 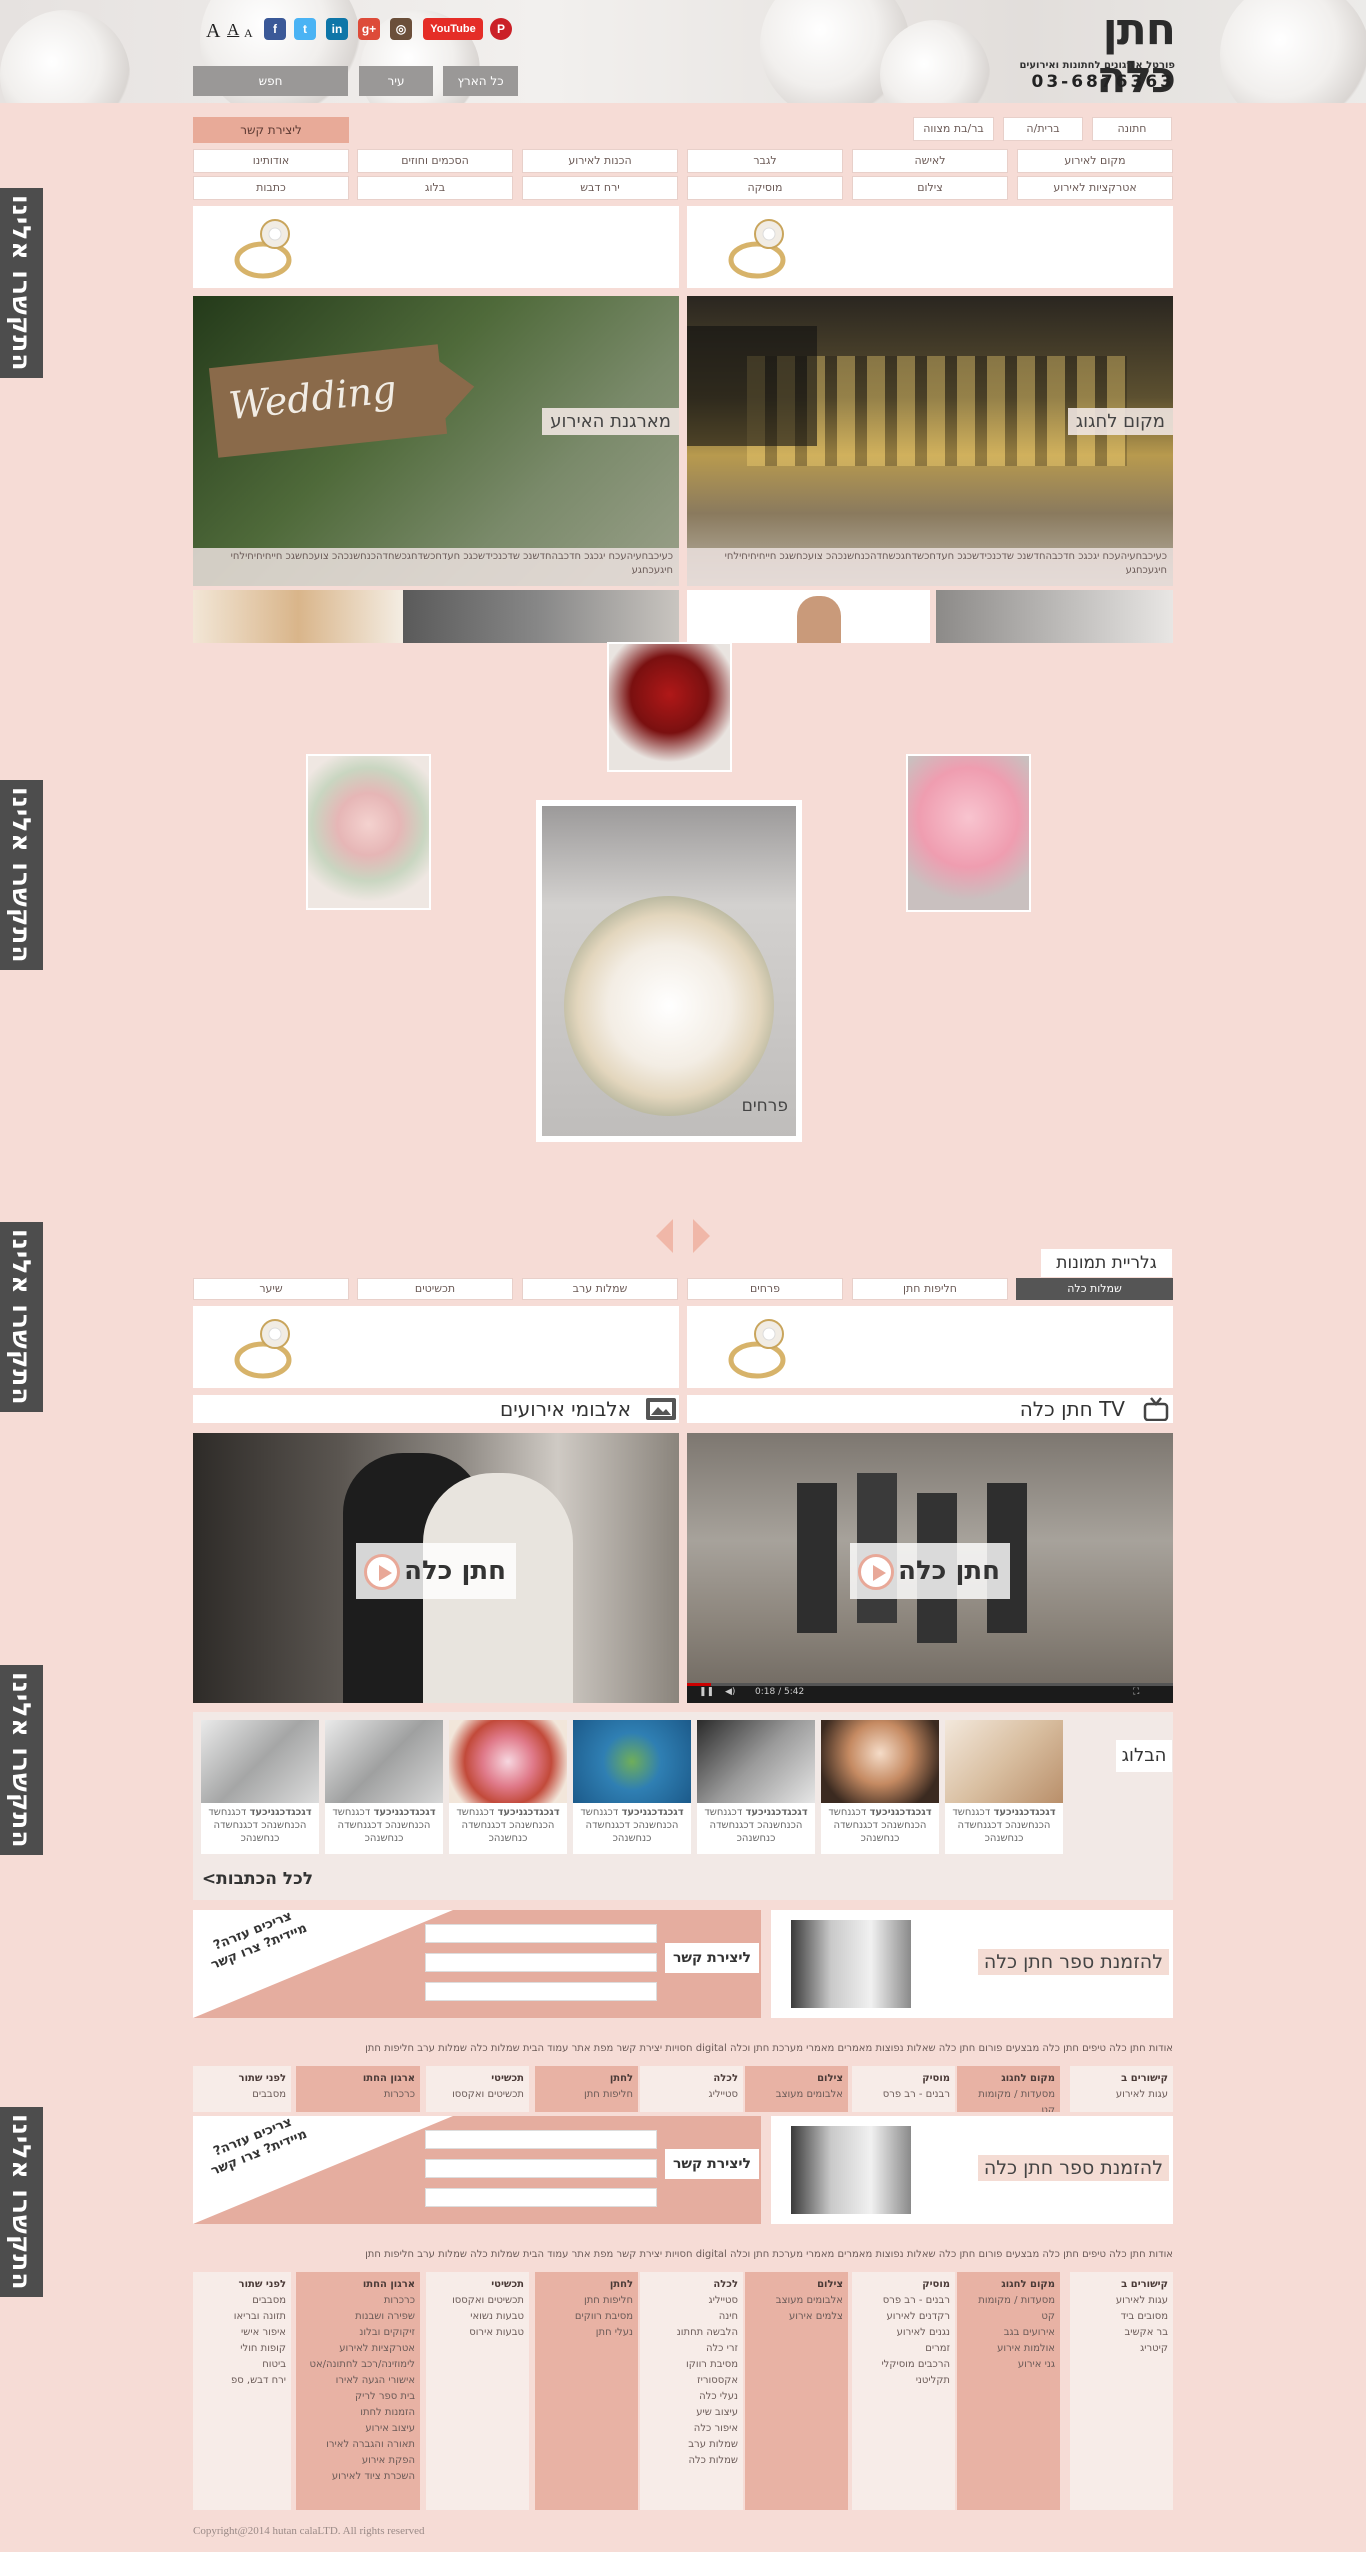 I want to click on nav-about: אודותינו, so click(x=271, y=161).